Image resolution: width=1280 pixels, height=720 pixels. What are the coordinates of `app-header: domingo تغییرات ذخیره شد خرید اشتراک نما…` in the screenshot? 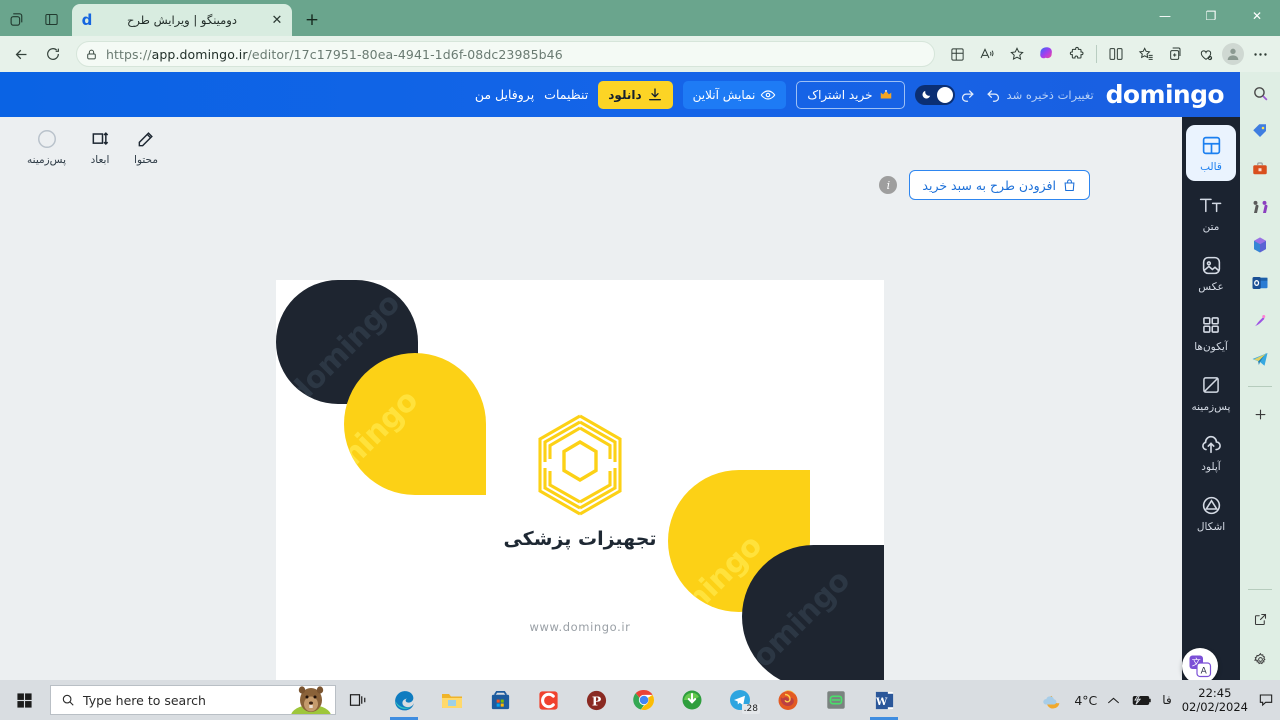 It's located at (620, 94).